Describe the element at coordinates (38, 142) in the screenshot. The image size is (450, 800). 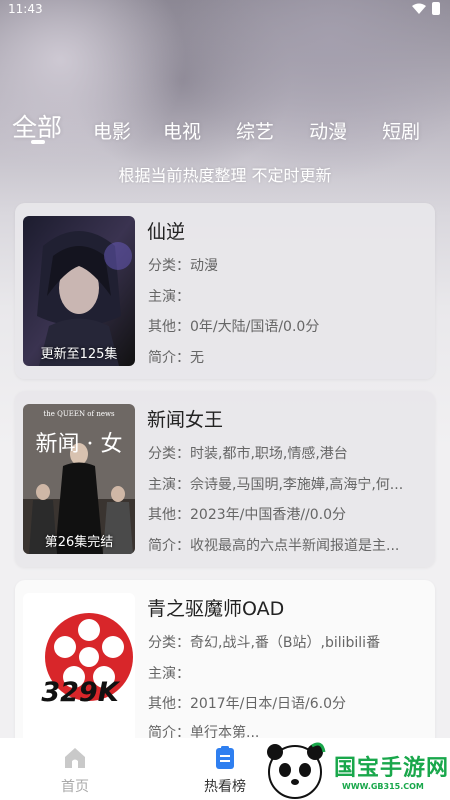
I see `active-tab-indicator` at that location.